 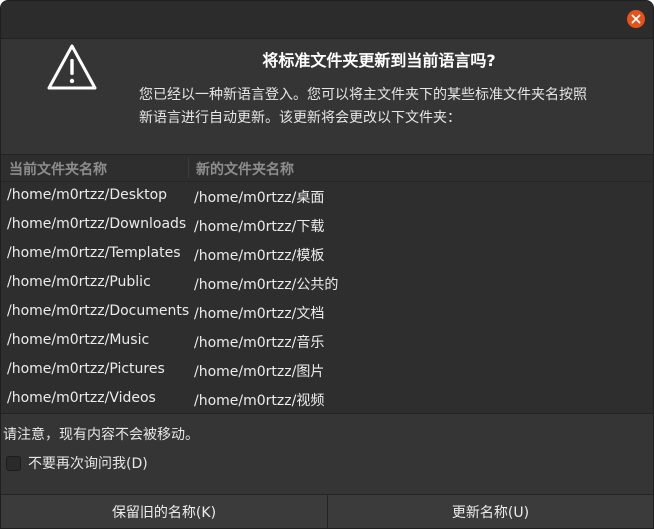 I want to click on notice-text: 请注意，现有内容不会被移动。, so click(x=101, y=435).